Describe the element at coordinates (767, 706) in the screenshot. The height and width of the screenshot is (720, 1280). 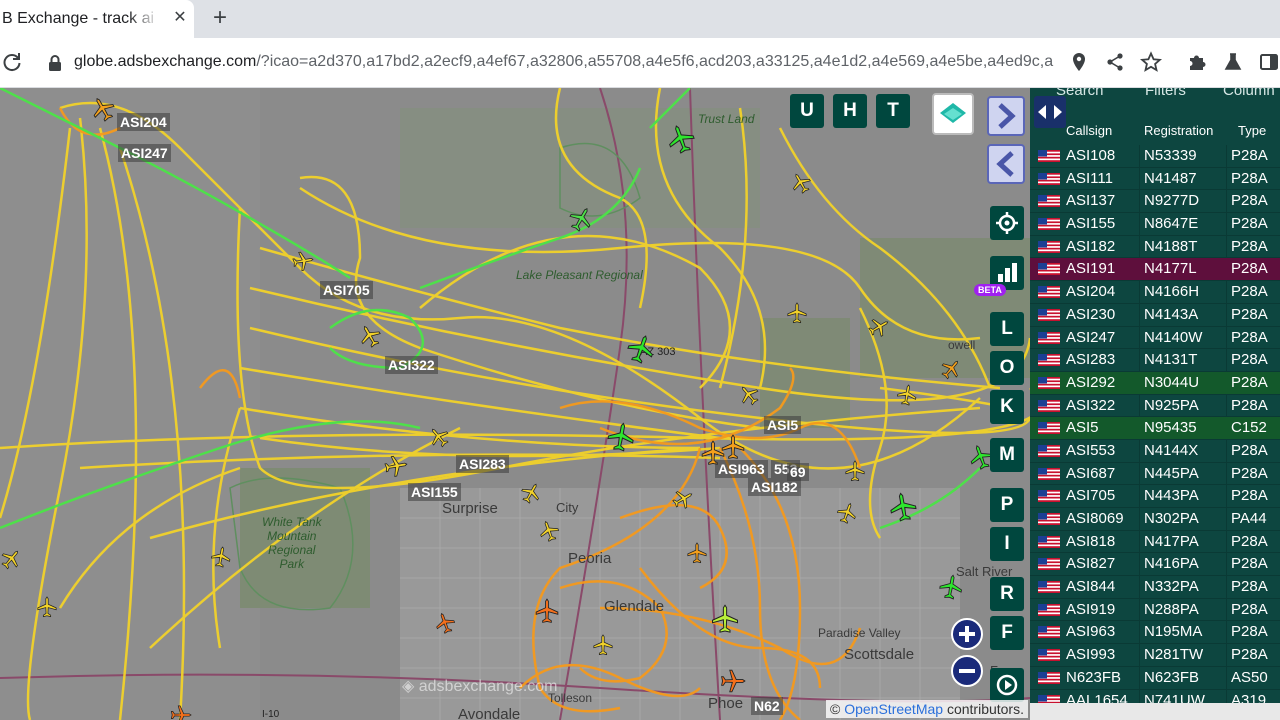
I see `aircraft-label: N62` at that location.